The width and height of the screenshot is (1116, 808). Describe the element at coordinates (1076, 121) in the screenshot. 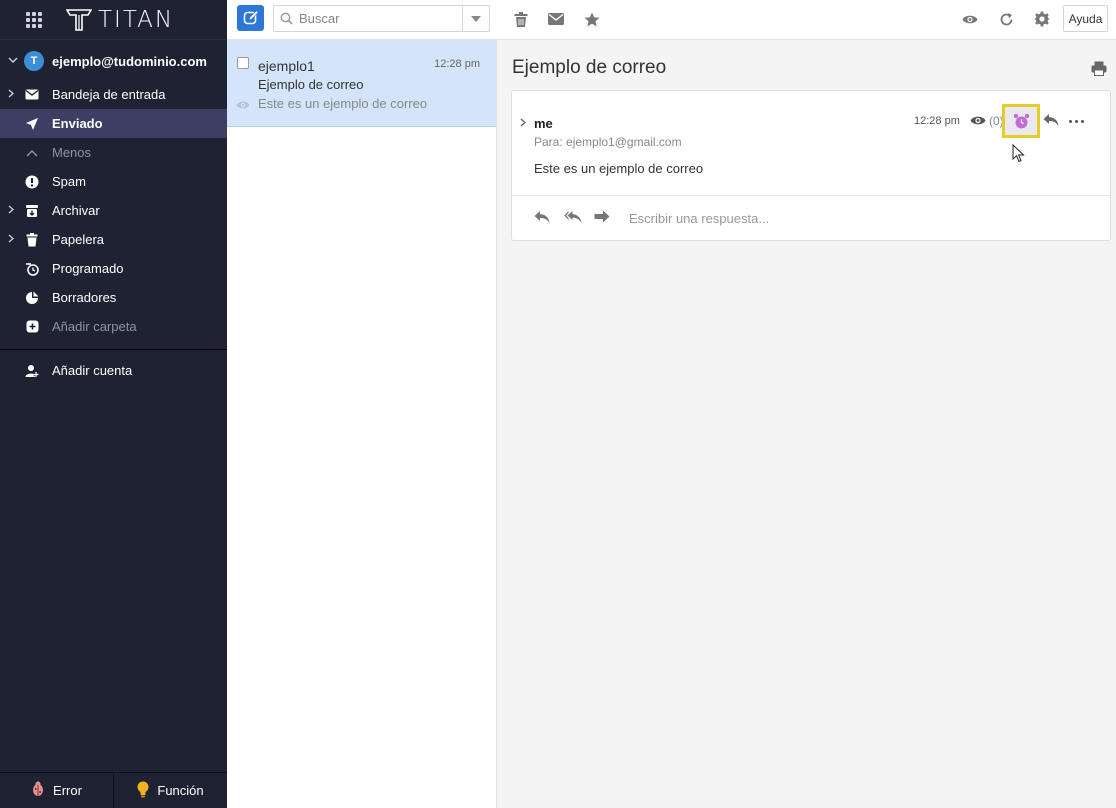

I see `more-options-icon` at that location.